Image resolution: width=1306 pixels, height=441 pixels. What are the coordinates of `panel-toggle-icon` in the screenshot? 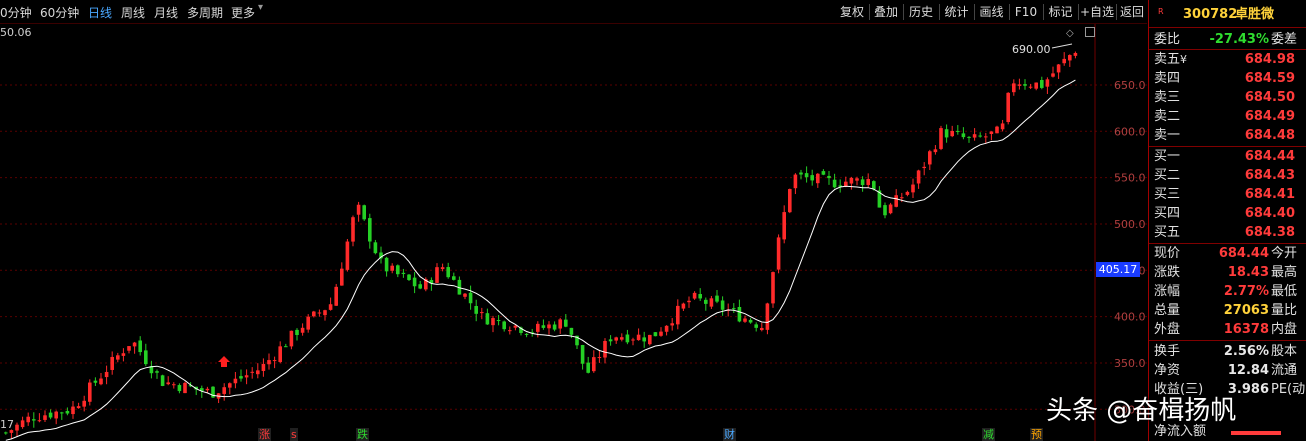 It's located at (1090, 32).